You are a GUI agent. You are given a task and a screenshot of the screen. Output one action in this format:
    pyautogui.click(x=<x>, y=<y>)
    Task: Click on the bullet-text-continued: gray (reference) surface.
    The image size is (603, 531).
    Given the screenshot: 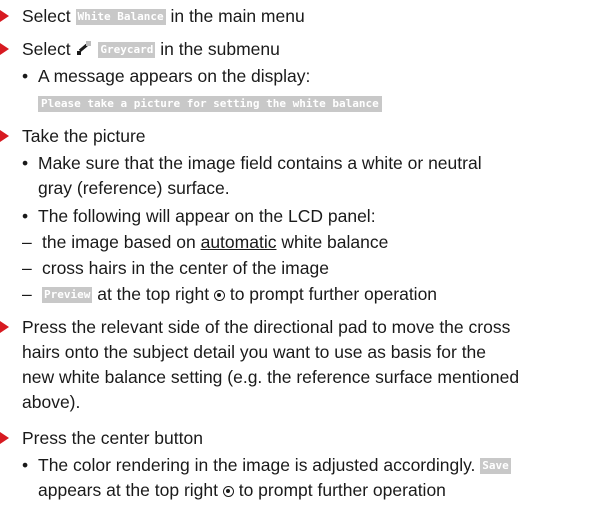 What is the action you would take?
    pyautogui.click(x=134, y=188)
    